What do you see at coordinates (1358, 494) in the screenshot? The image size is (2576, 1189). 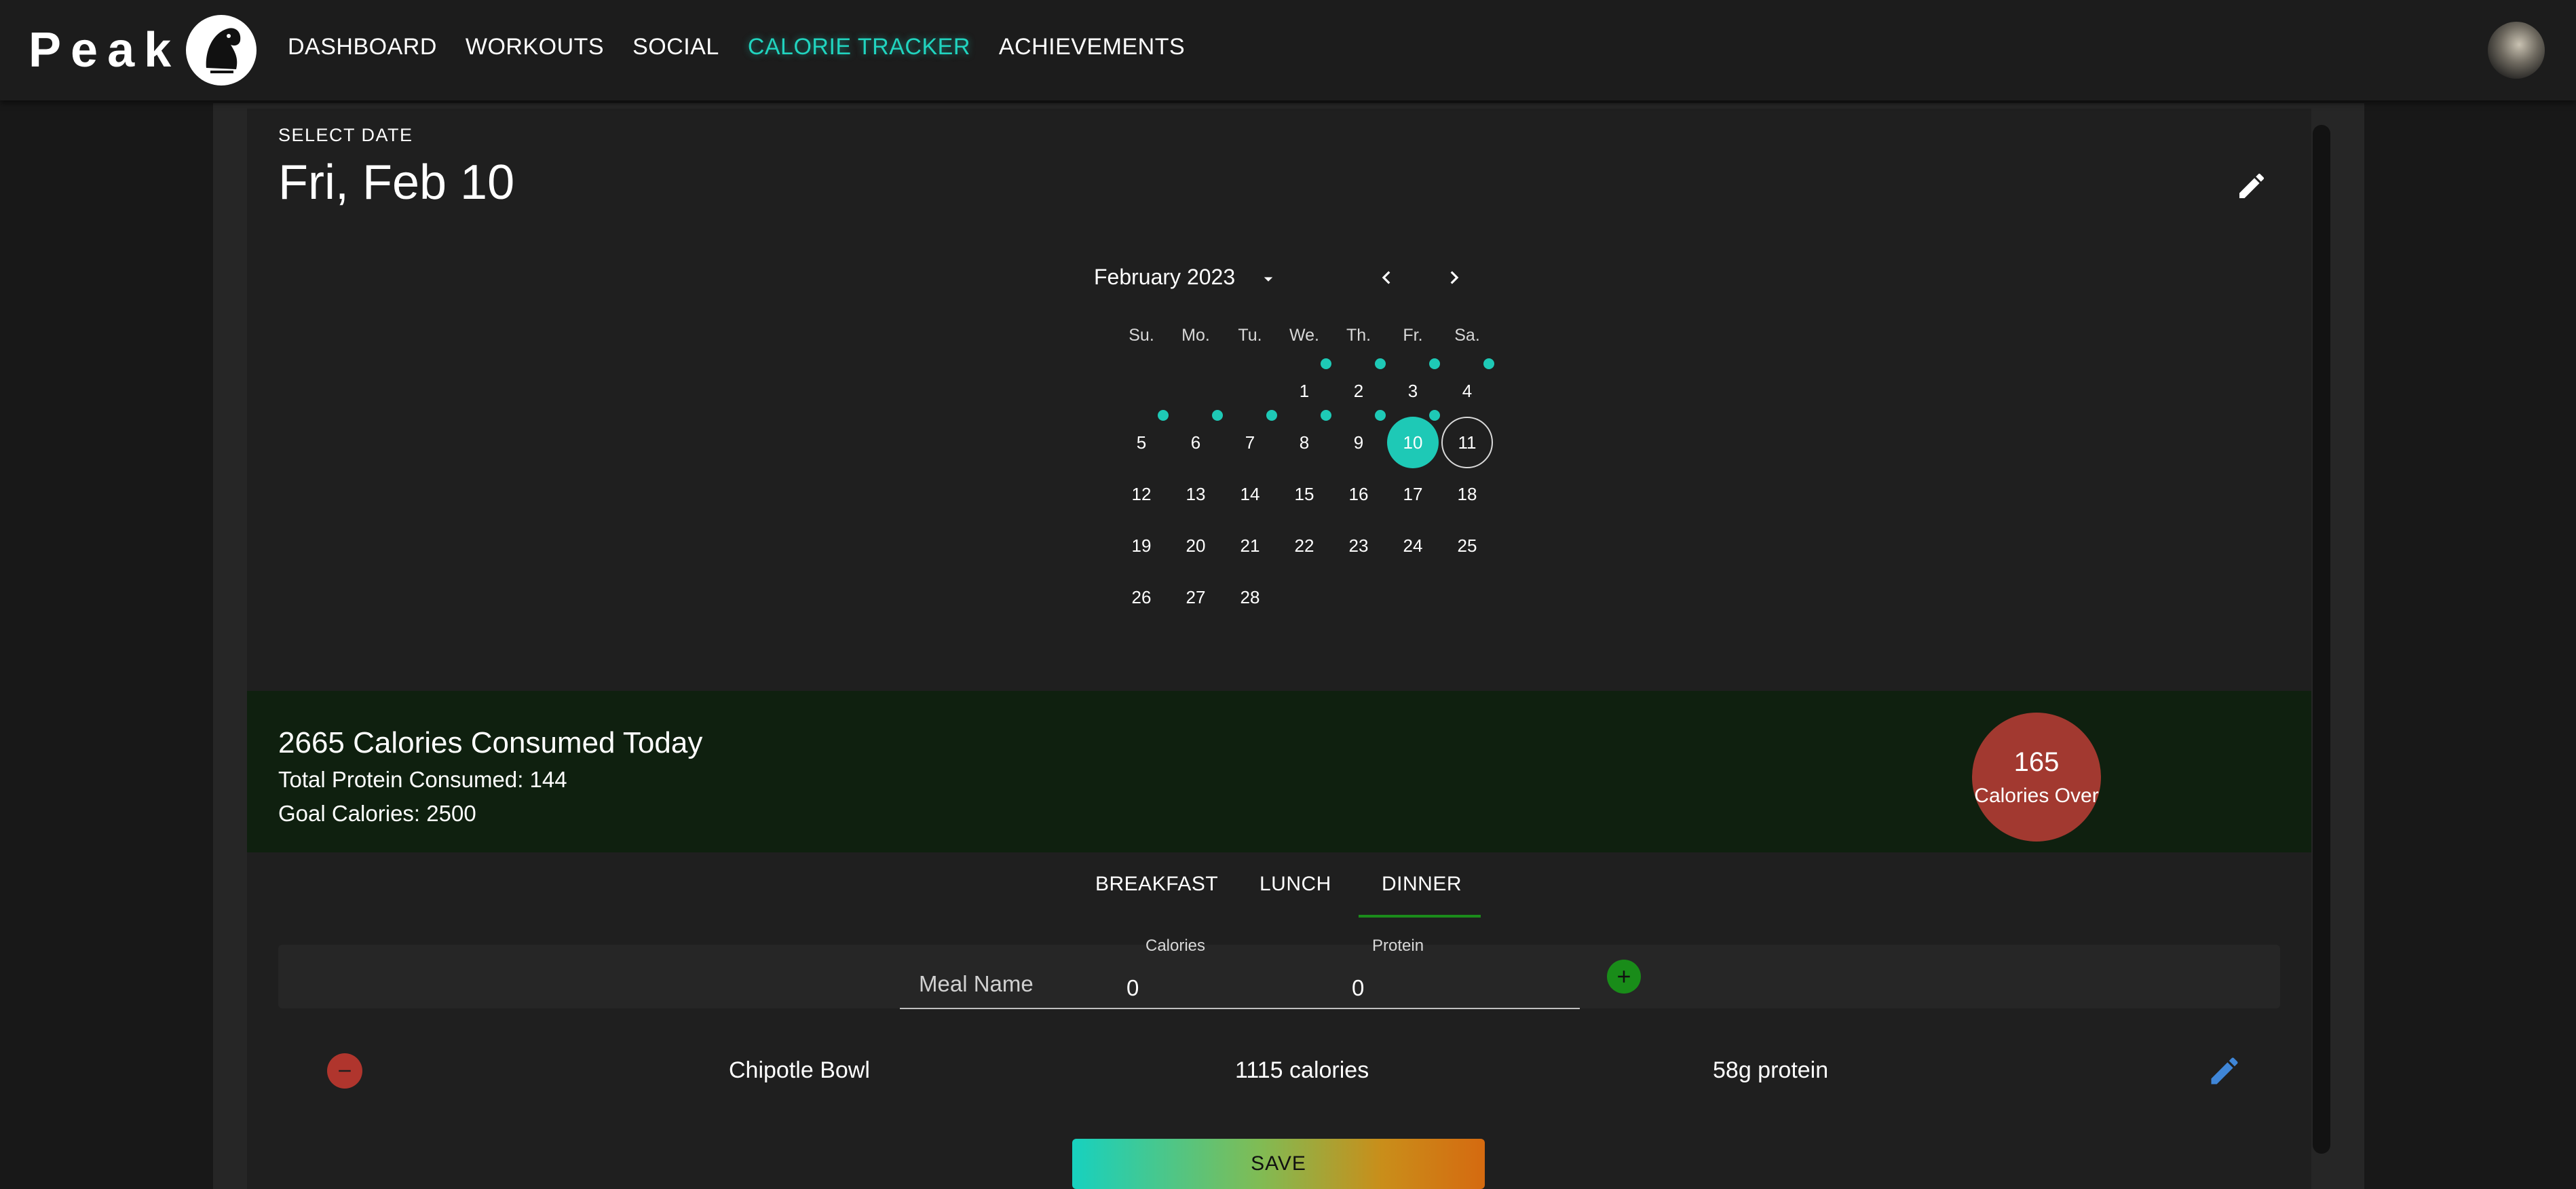 I see `calendar-day: 16` at bounding box center [1358, 494].